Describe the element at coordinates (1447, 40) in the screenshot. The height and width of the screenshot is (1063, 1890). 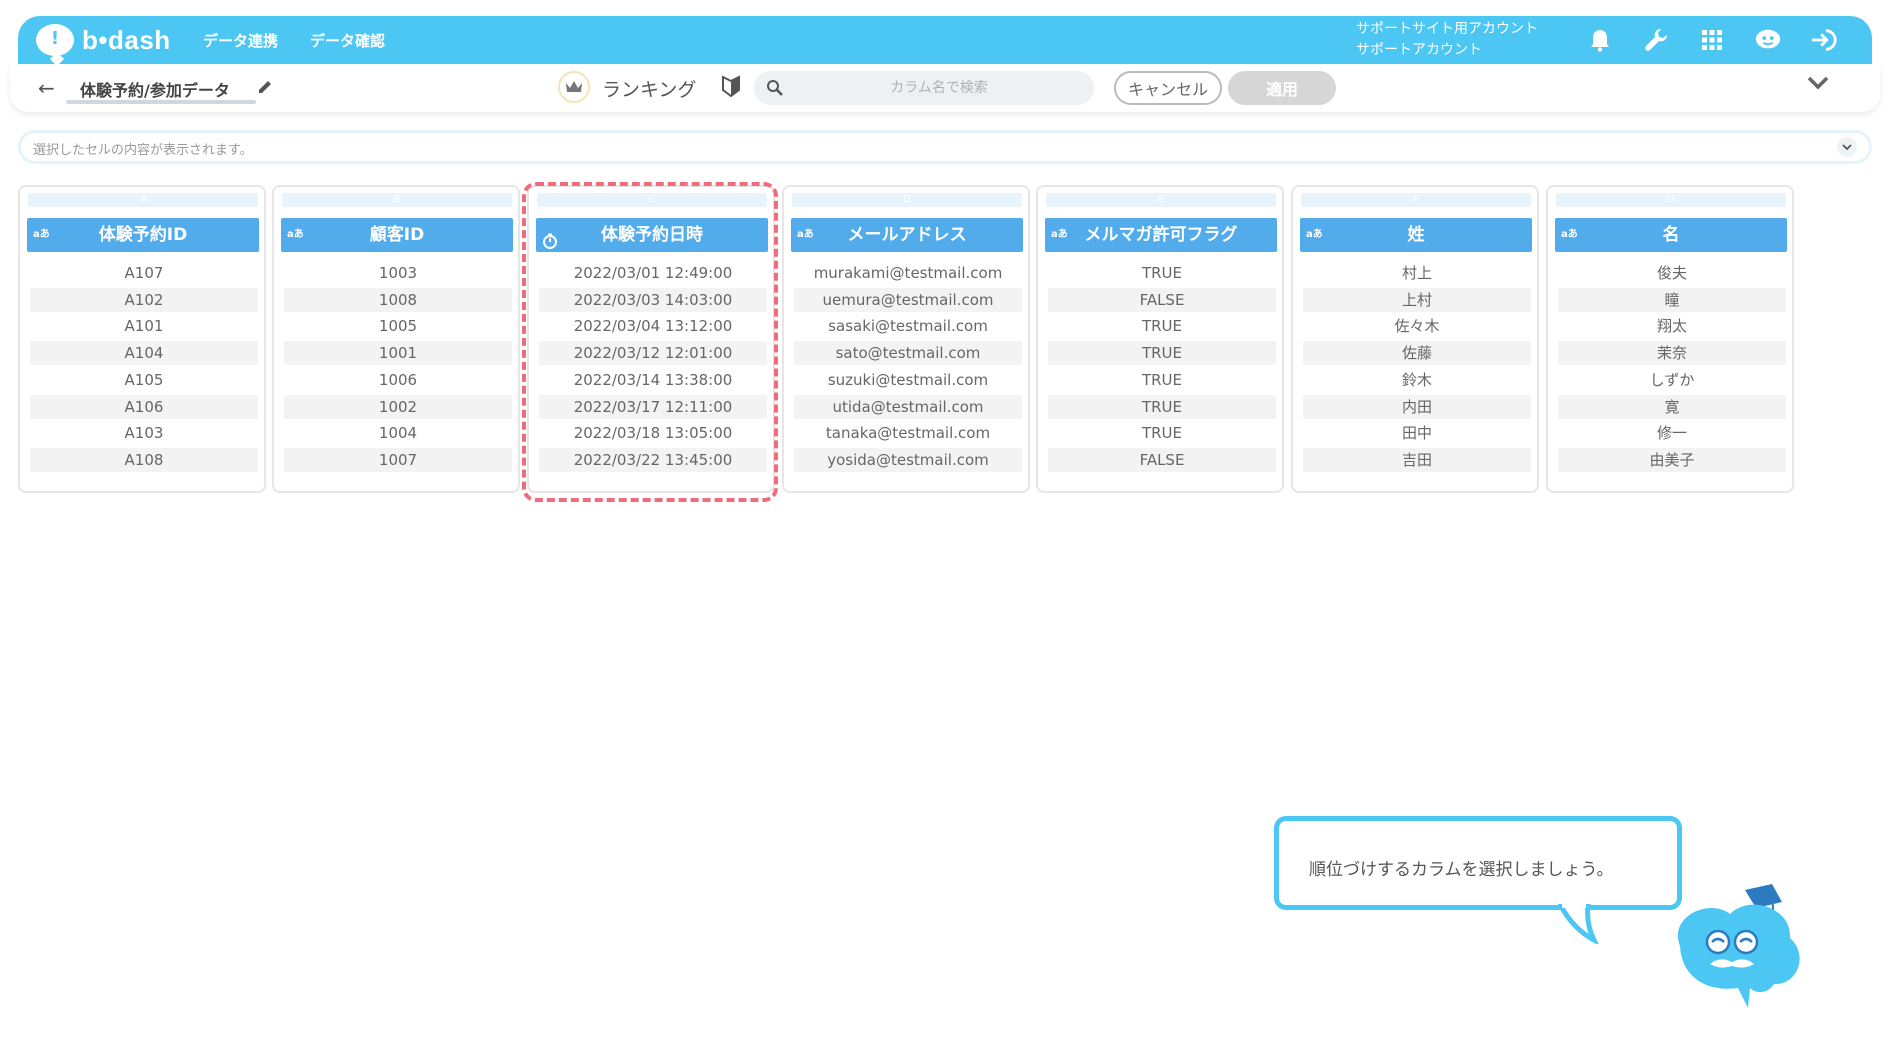
I see `account-info: サポートサイト用アカウント サポートアカウント` at that location.